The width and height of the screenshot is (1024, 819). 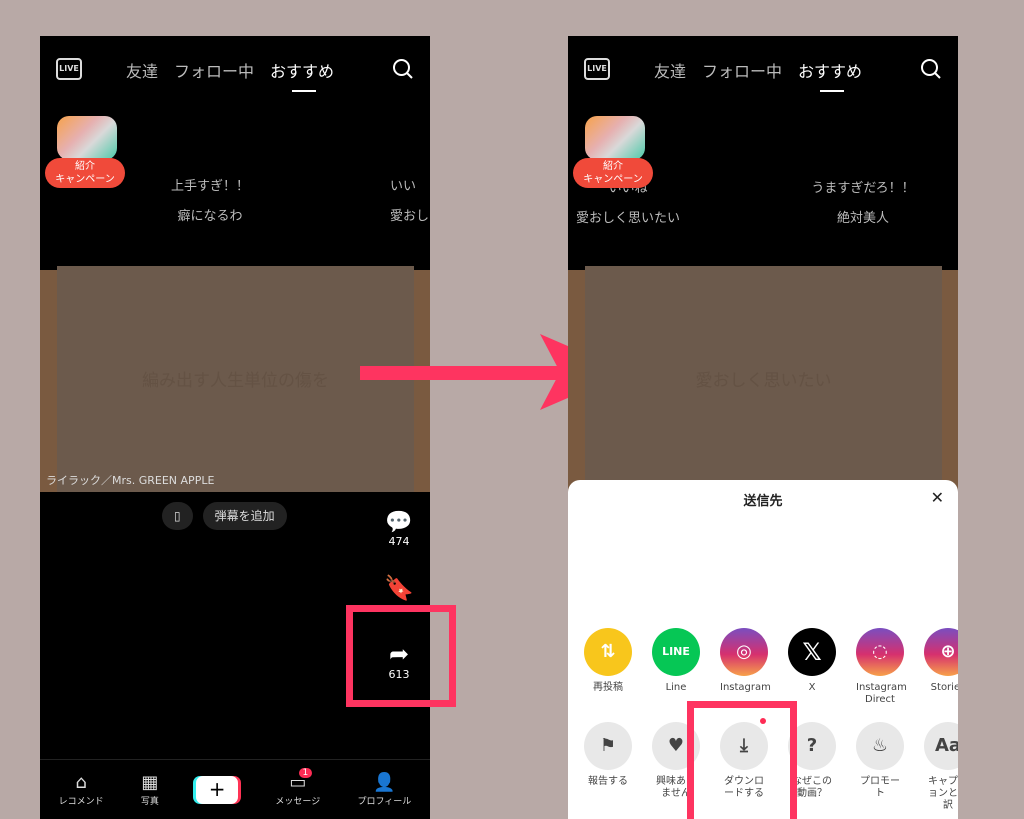 I want to click on nav-messages: ▭ 1 メッセージ, so click(x=297, y=787).